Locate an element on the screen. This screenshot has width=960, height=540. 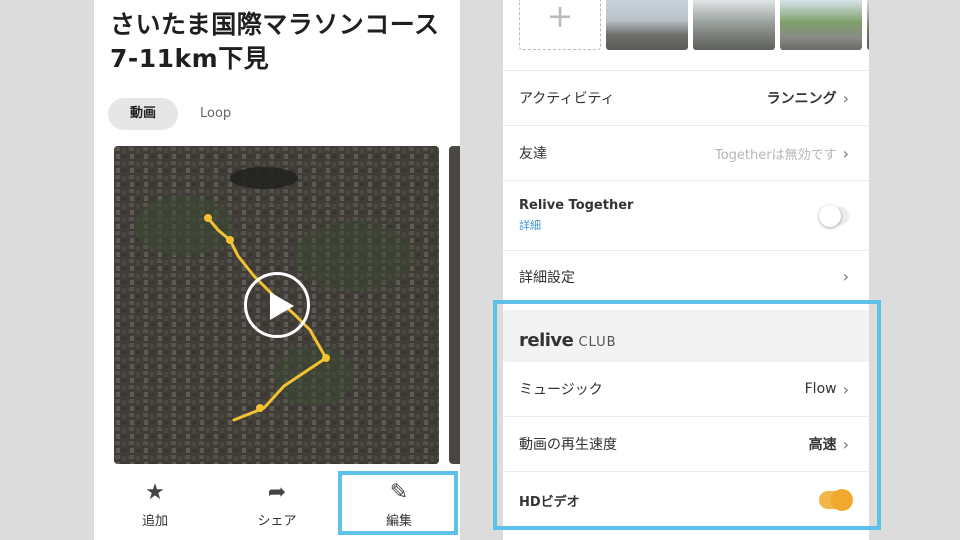
add-label: 追加 is located at coordinates (154, 521).